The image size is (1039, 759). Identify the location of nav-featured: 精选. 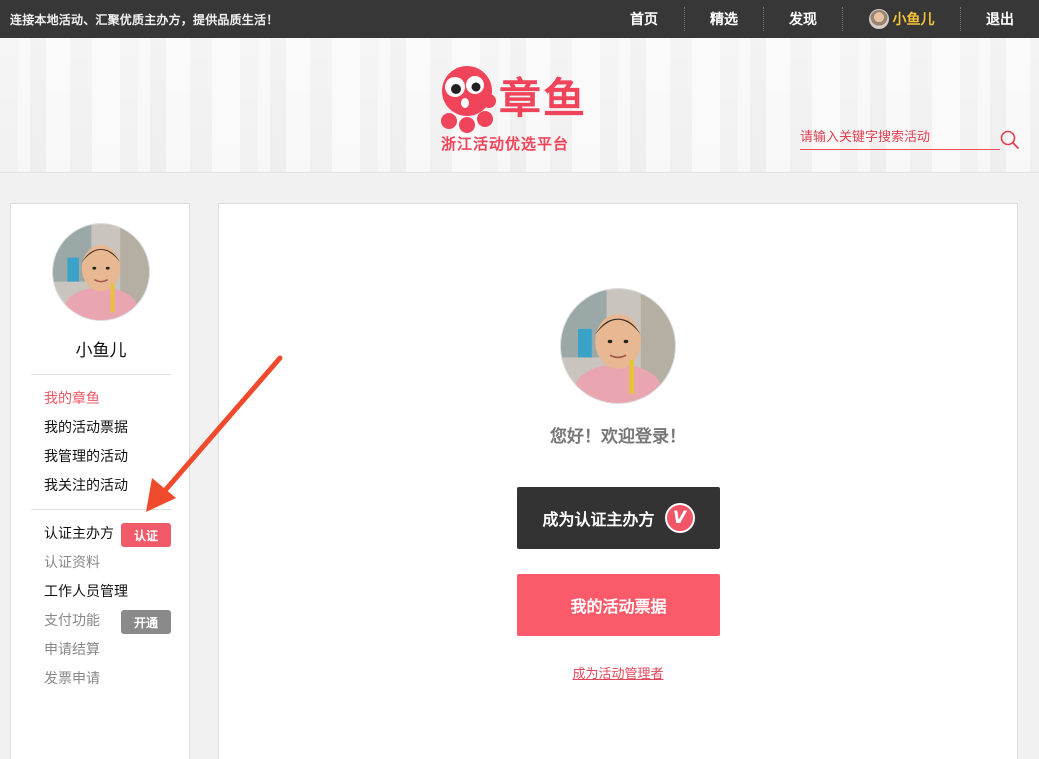
(724, 19).